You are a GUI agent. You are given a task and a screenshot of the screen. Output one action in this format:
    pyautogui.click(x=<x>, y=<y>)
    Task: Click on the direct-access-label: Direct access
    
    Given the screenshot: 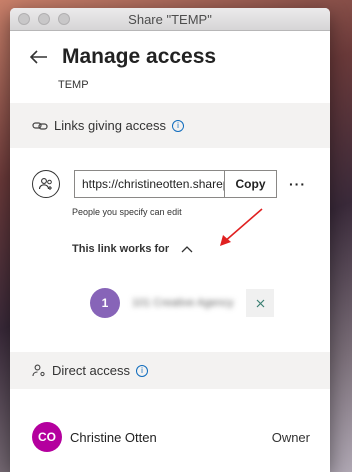 What is the action you would take?
    pyautogui.click(x=91, y=370)
    